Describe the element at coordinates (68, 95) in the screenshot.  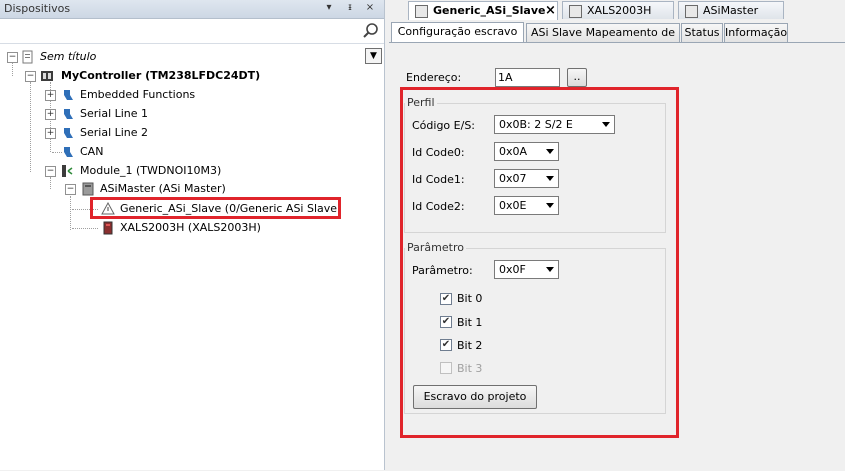
I see `embedded-functions-icon` at that location.